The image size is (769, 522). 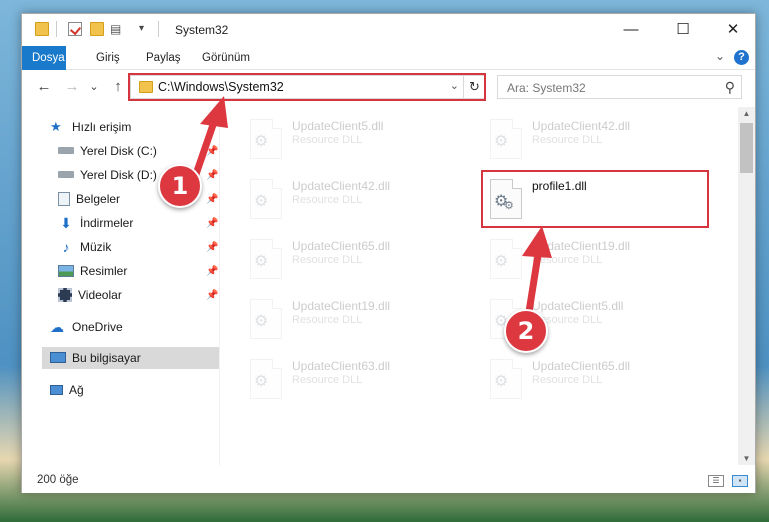 I want to click on sidebar-item-this-pc: Bu bilgisayar, so click(x=130, y=358).